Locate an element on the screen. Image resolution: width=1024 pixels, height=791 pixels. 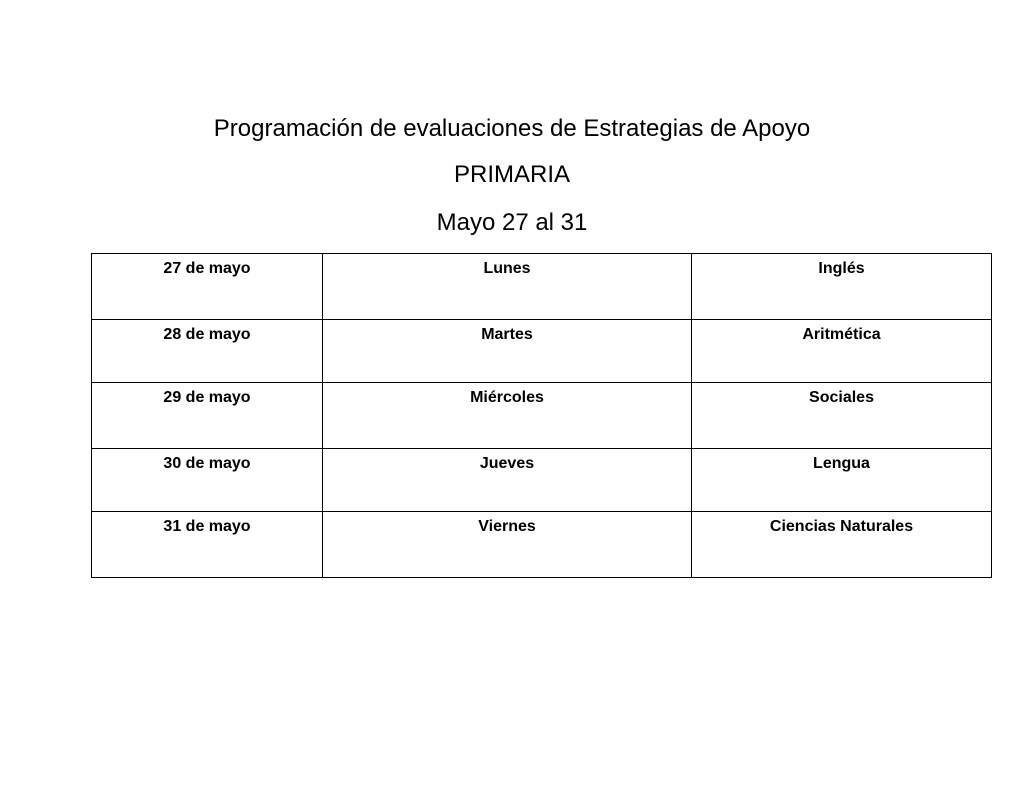
table-row: 27 de mayo Lunes Inglés is located at coordinates (541, 286).